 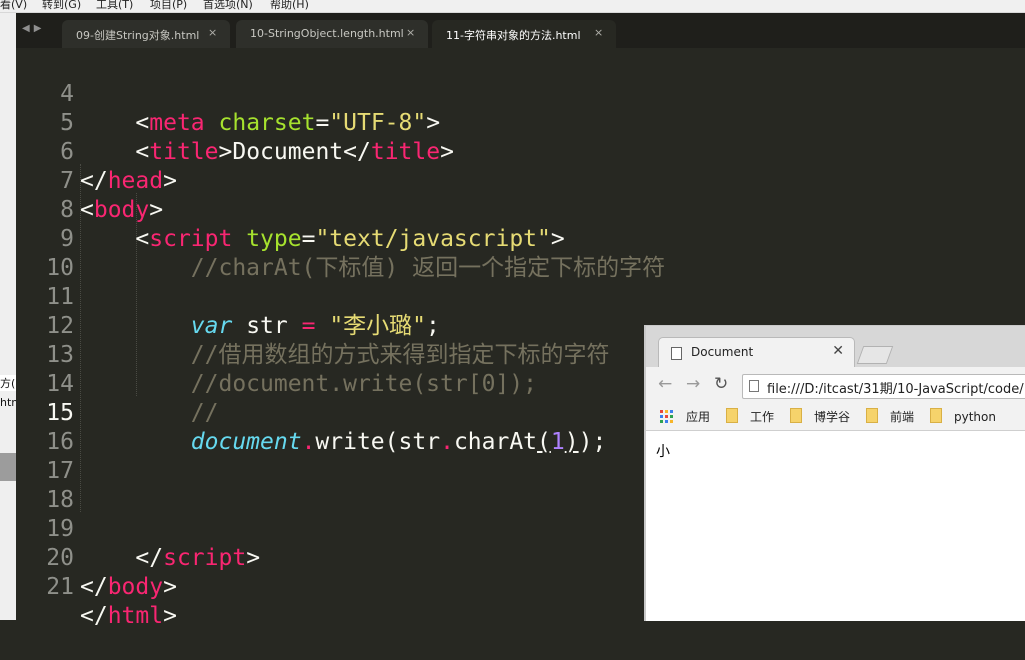 What do you see at coordinates (228, 6) in the screenshot?
I see `menu-preferences: 首选项(N)` at bounding box center [228, 6].